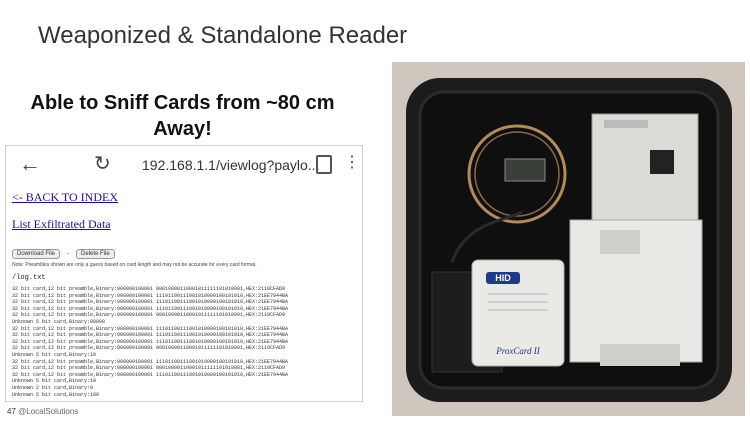  What do you see at coordinates (30, 164) in the screenshot?
I see `arrow-left-icon: ←` at bounding box center [30, 164].